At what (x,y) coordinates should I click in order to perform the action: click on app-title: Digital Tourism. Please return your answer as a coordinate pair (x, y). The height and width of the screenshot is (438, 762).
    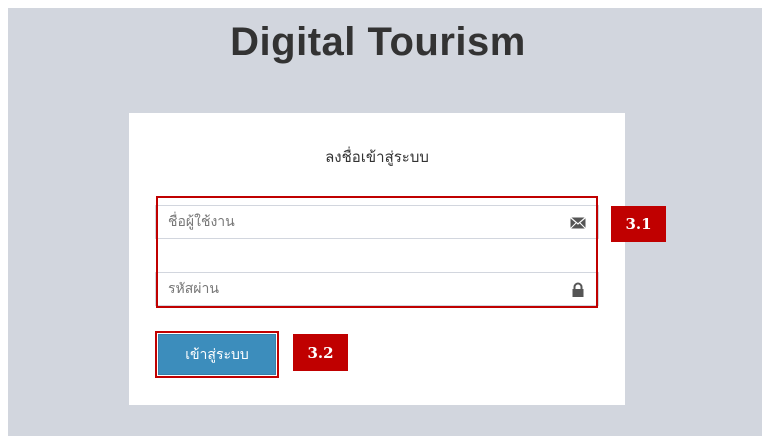
    Looking at the image, I should click on (378, 42).